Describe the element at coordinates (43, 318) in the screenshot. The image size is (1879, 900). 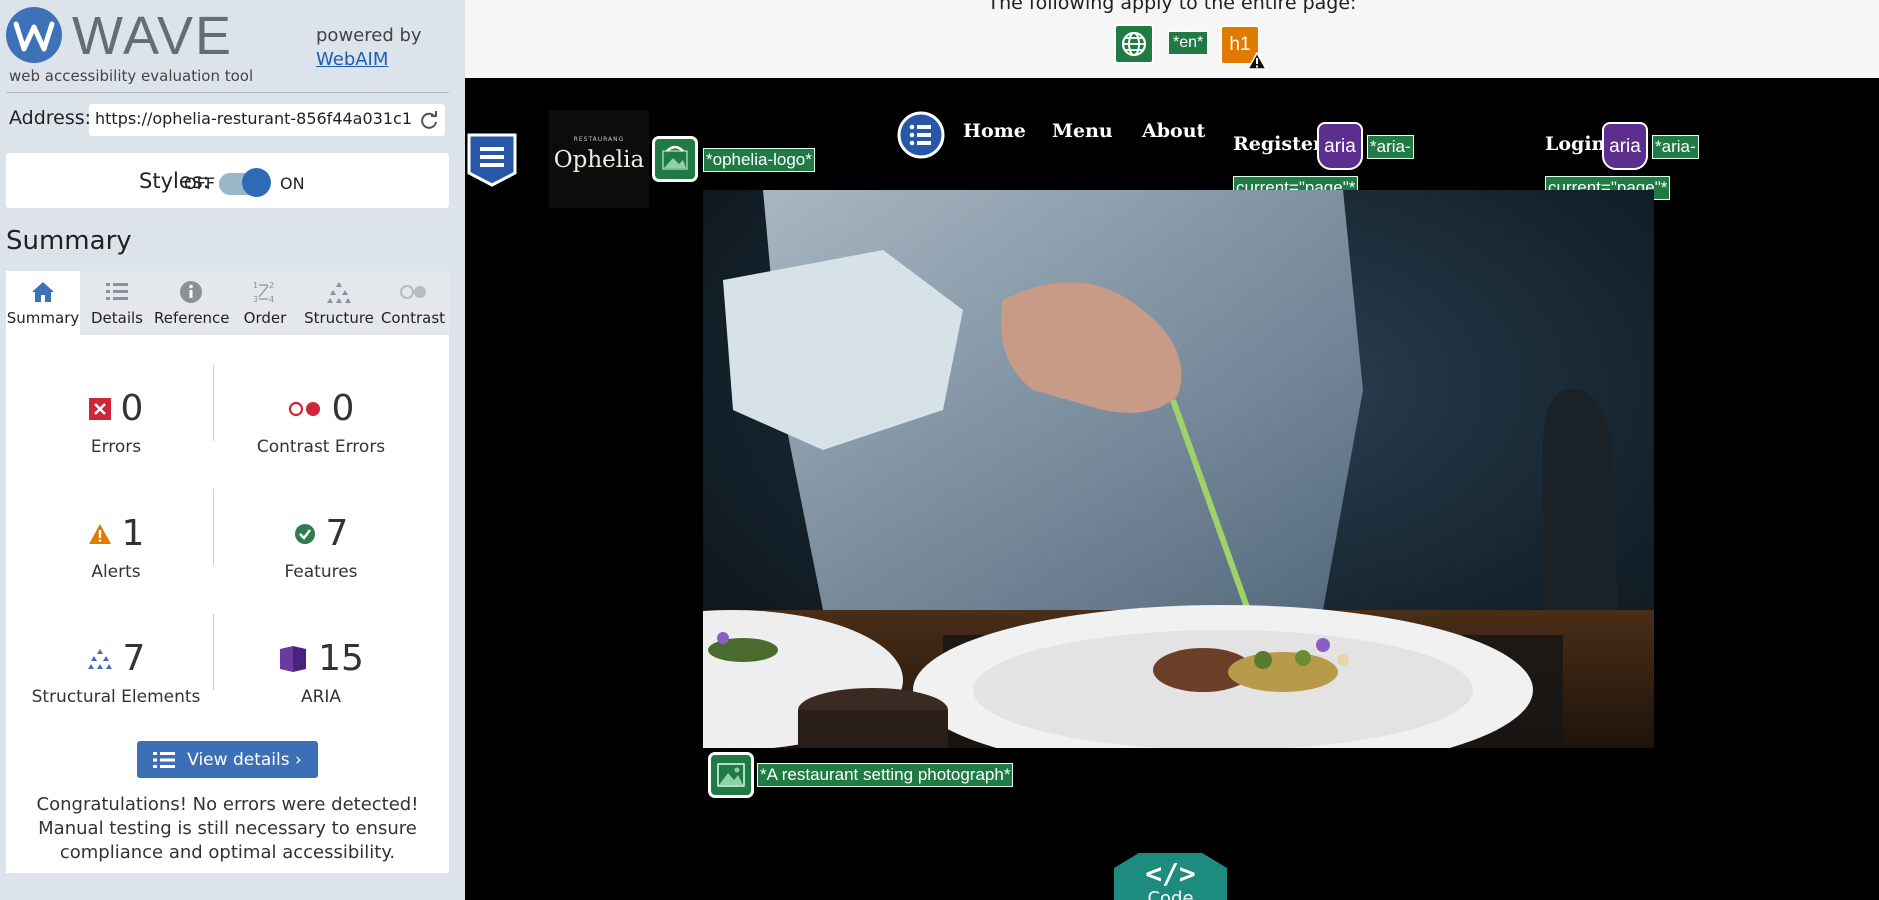
I see `tab-label: Summary` at that location.